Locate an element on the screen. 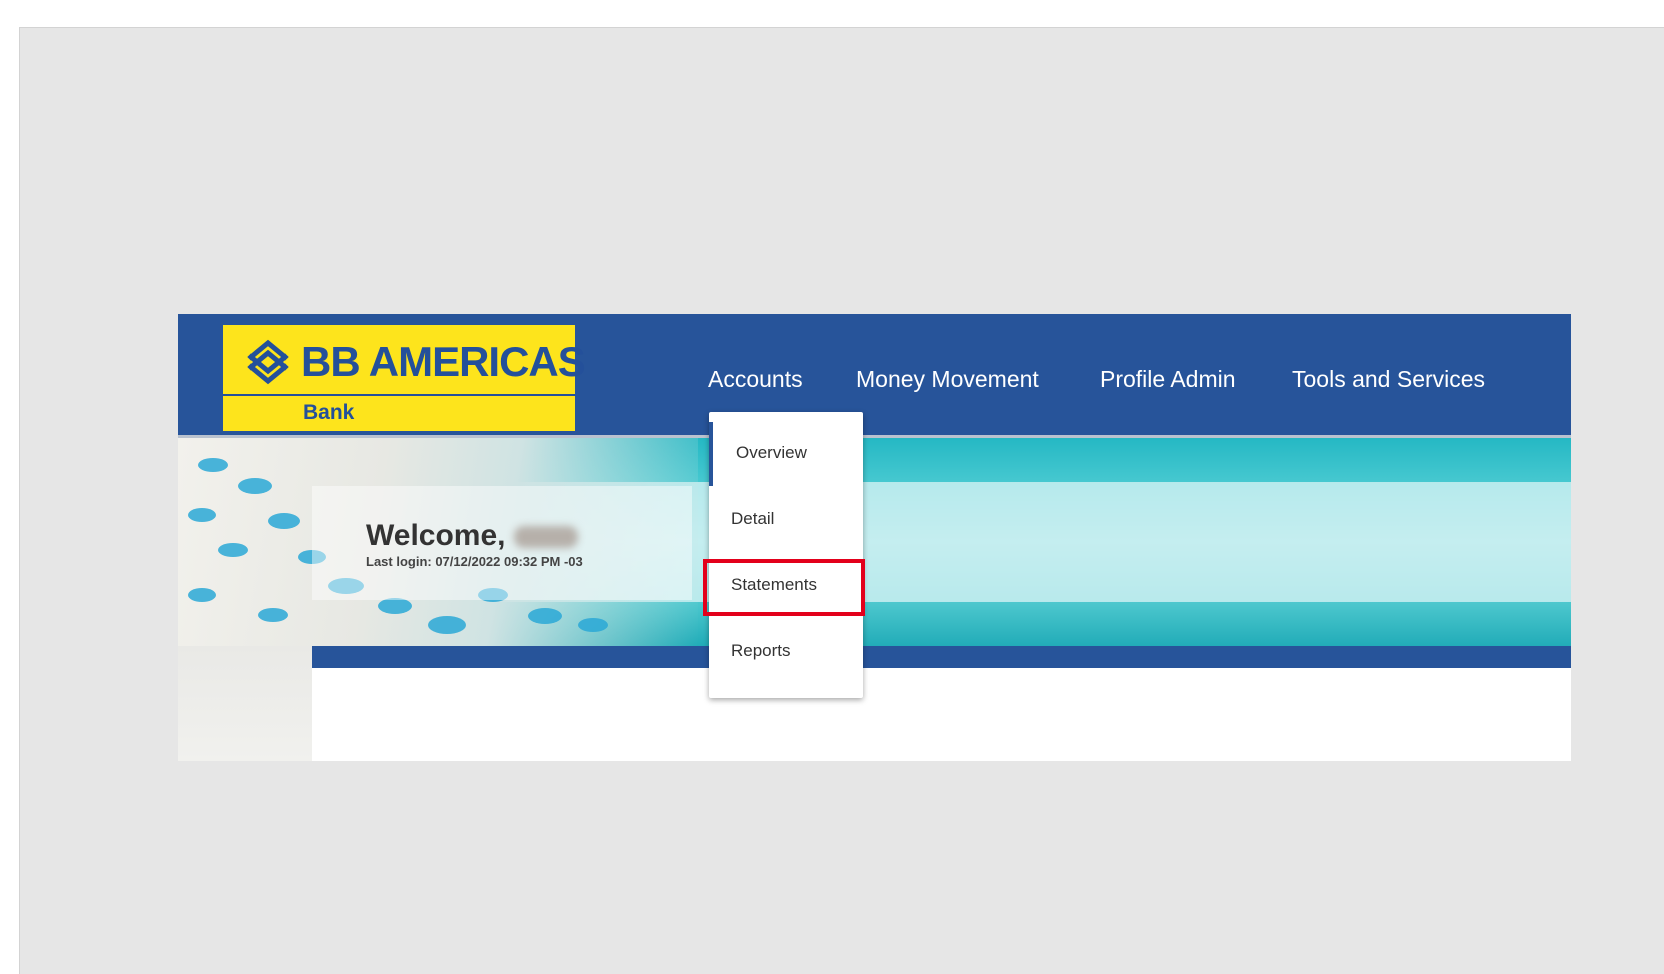 Image resolution: width=1664 pixels, height=974 pixels. dropdown-active-indicator is located at coordinates (711, 454).